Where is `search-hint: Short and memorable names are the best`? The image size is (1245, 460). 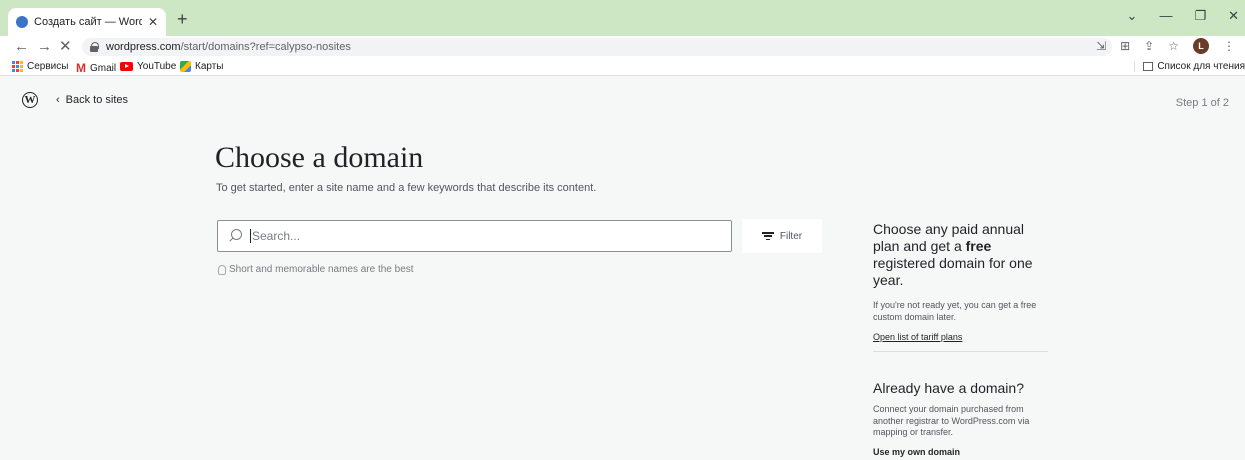 search-hint: Short and memorable names are the best is located at coordinates (316, 269).